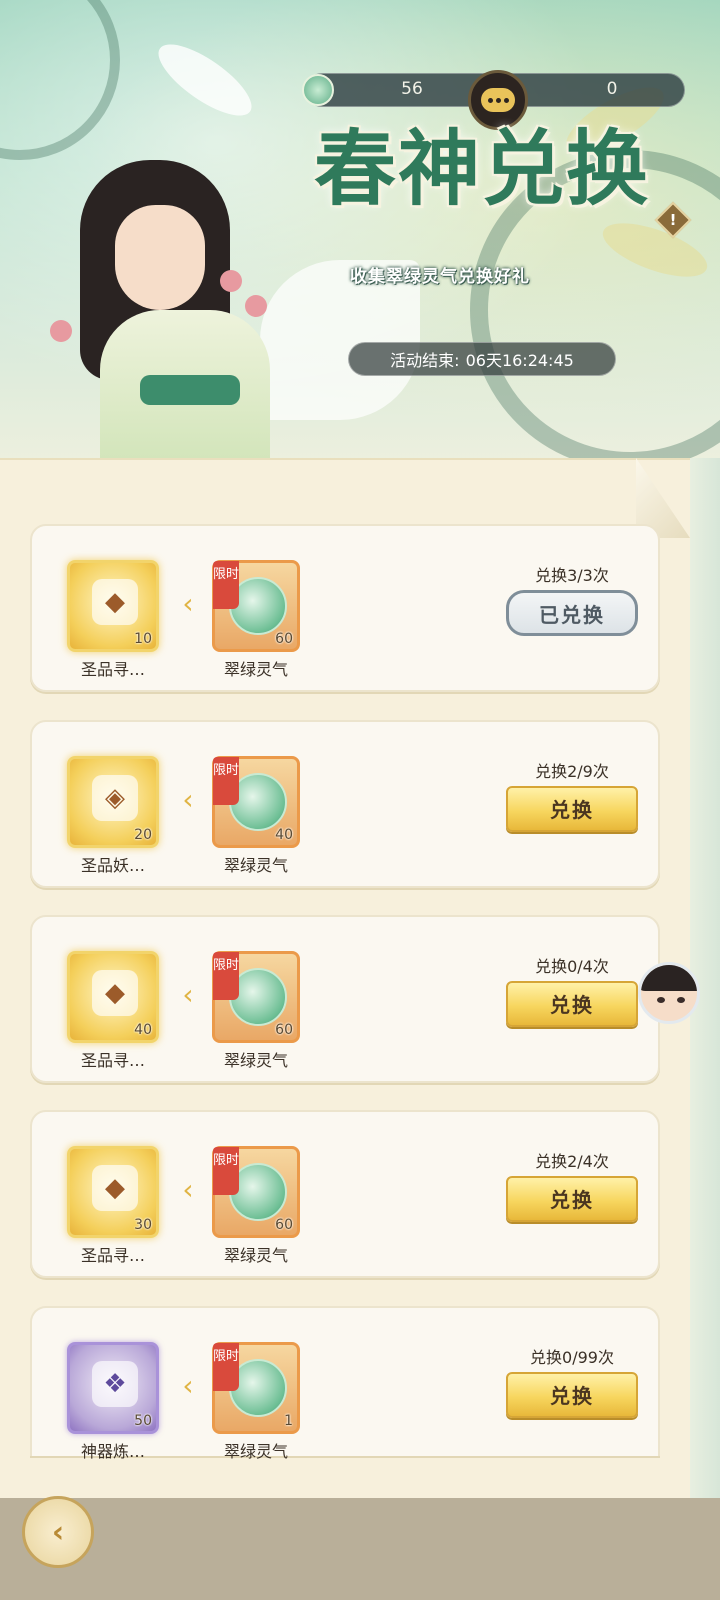 The image size is (720, 1600). I want to click on exchanged-button: 已兑换, so click(572, 613).